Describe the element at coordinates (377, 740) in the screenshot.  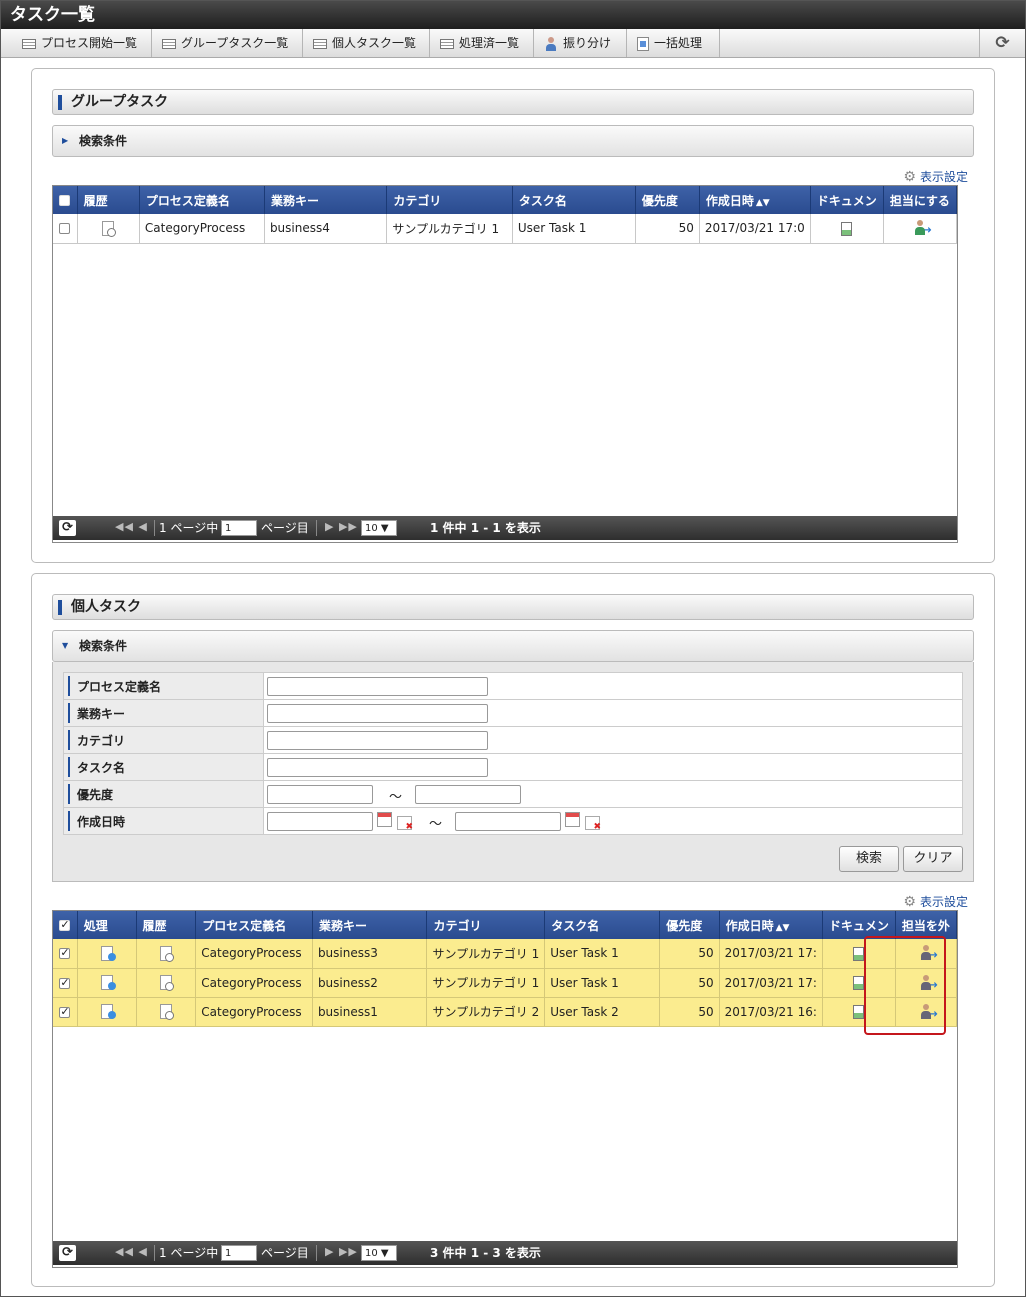
I see `category-input` at that location.